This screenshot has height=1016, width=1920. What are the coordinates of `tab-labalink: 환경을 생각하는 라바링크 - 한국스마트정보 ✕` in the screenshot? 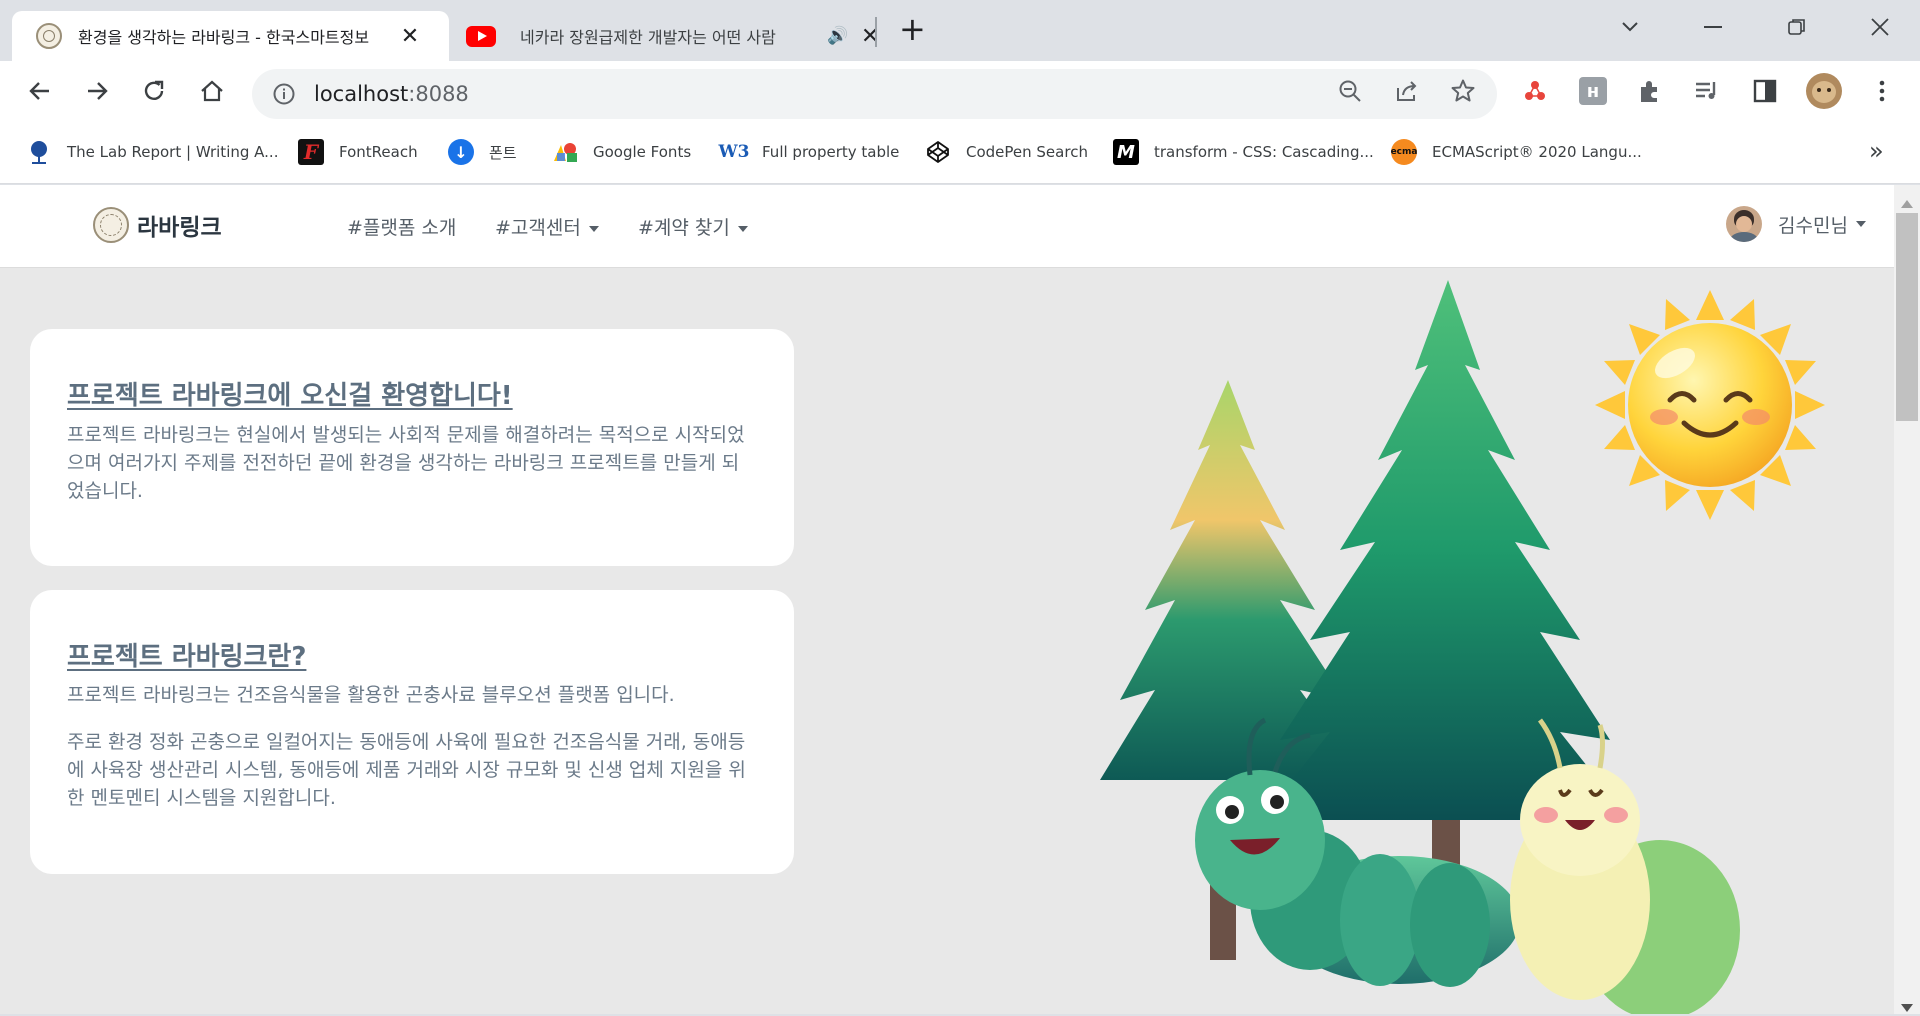 It's located at (230, 36).